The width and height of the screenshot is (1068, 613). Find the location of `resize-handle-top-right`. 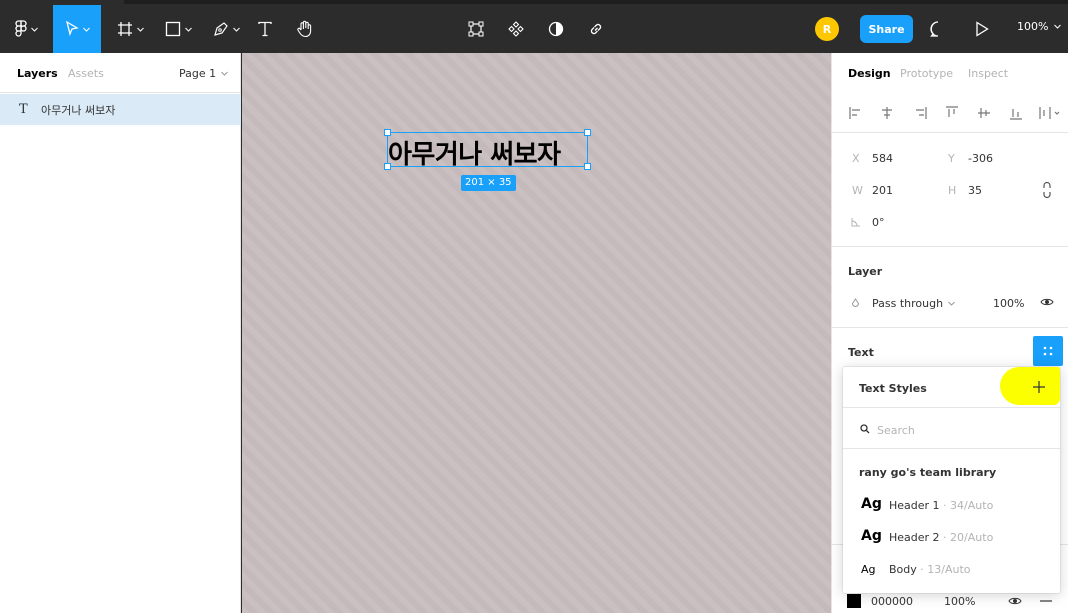

resize-handle-top-right is located at coordinates (587, 132).